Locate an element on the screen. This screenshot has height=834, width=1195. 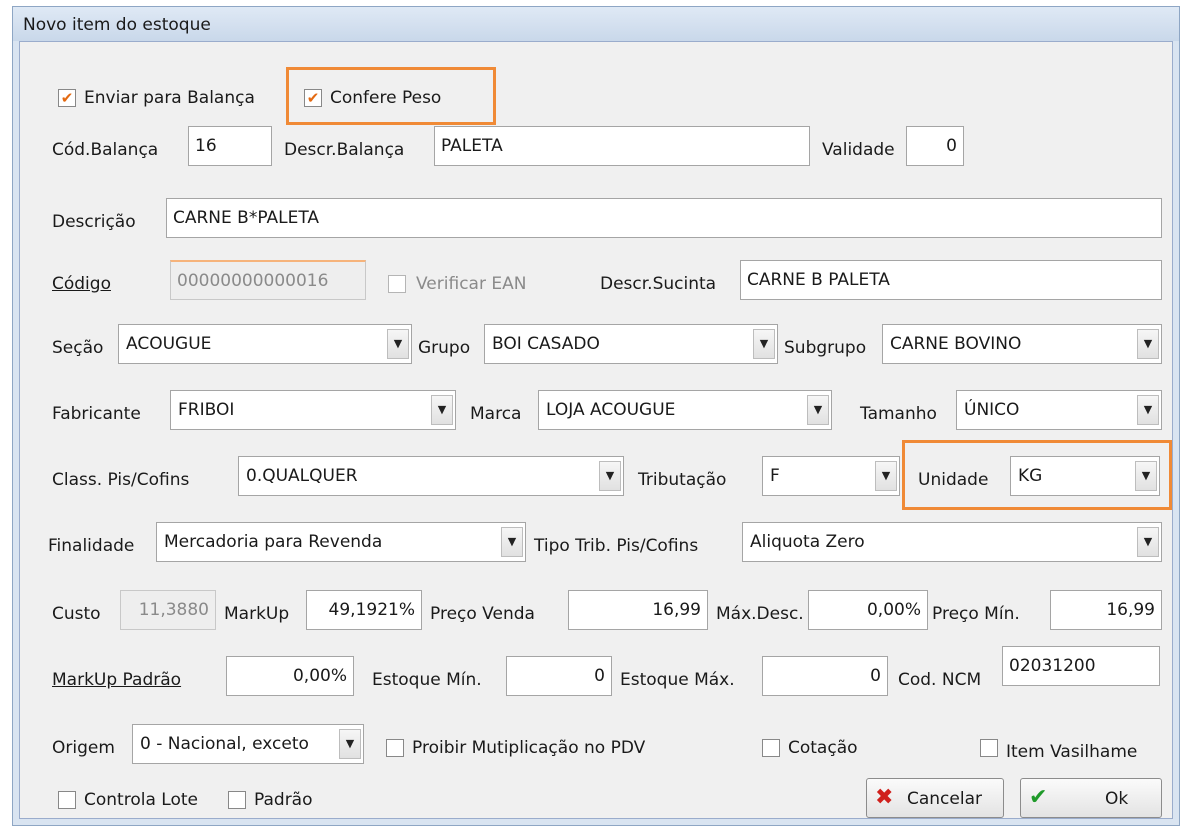
markup-padrao-link: MarkUp Padrão is located at coordinates (116, 680).